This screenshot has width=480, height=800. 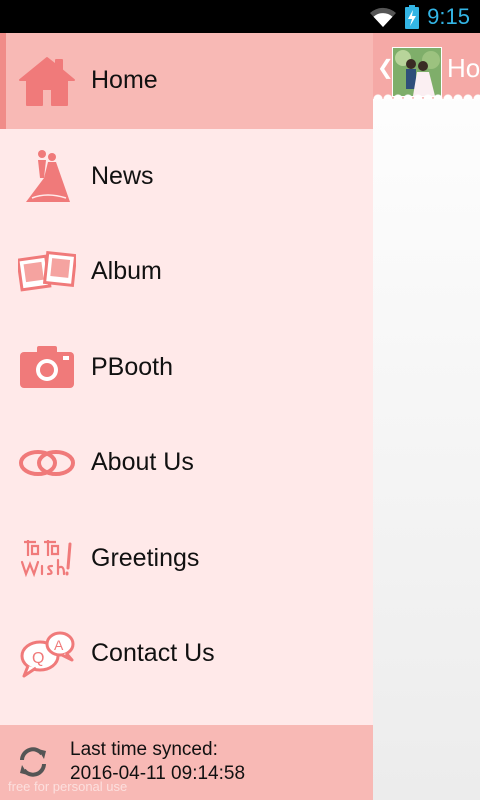 What do you see at coordinates (38, 658) in the screenshot?
I see `svg-text: Q` at bounding box center [38, 658].